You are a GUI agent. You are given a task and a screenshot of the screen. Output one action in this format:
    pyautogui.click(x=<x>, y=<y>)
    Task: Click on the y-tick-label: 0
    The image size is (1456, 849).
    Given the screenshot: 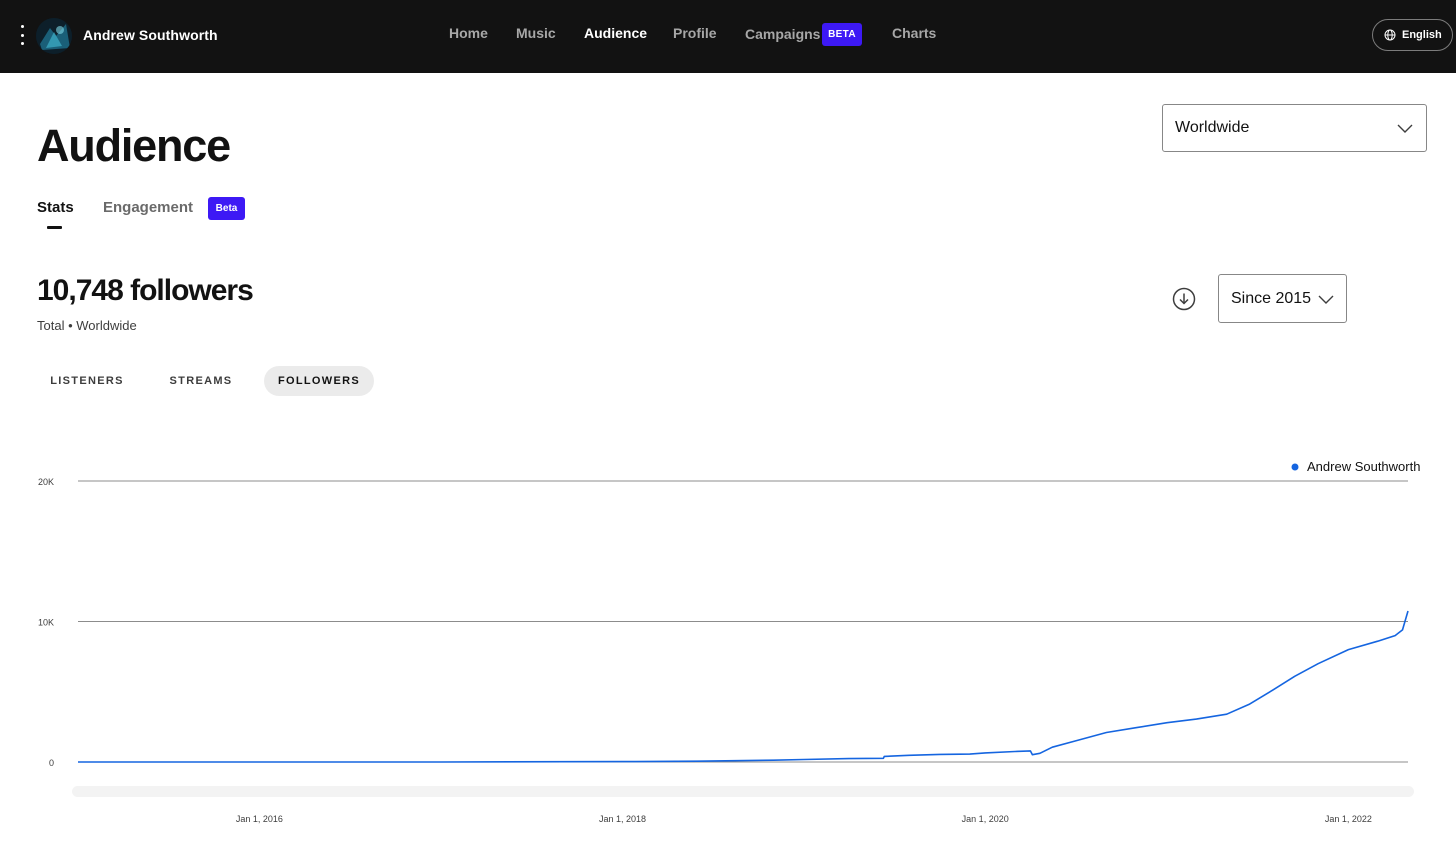 What is the action you would take?
    pyautogui.click(x=51, y=763)
    